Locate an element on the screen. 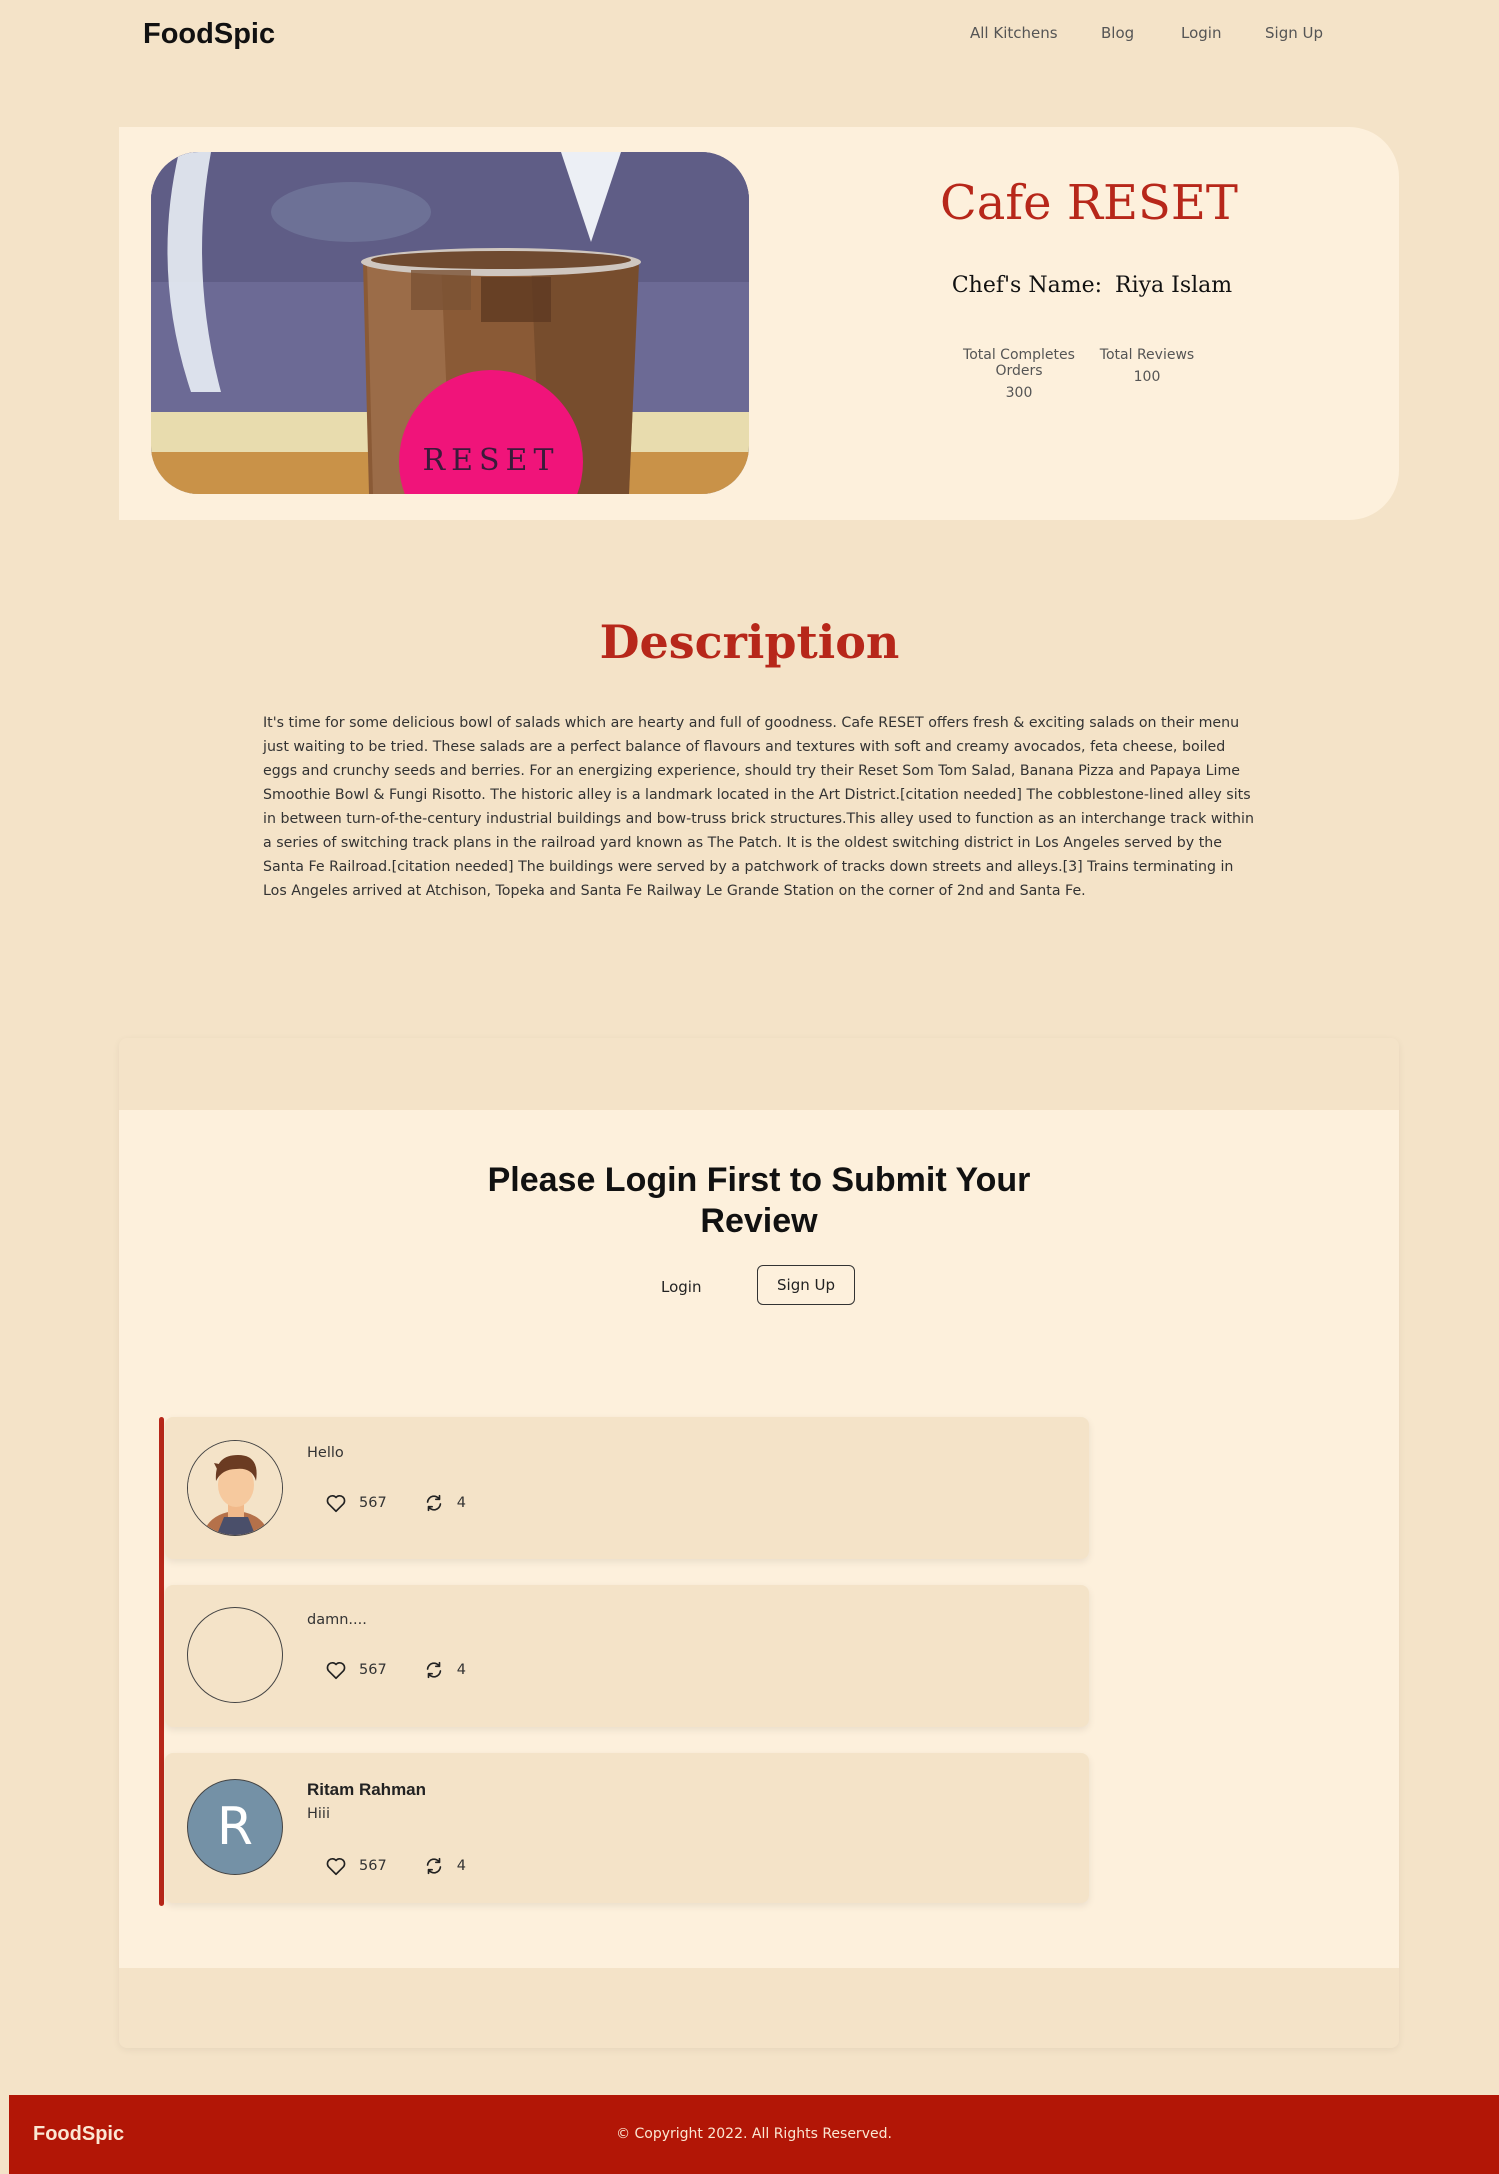 This screenshot has height=2174, width=1499. nav-sign-up: Sign Up is located at coordinates (1294, 33).